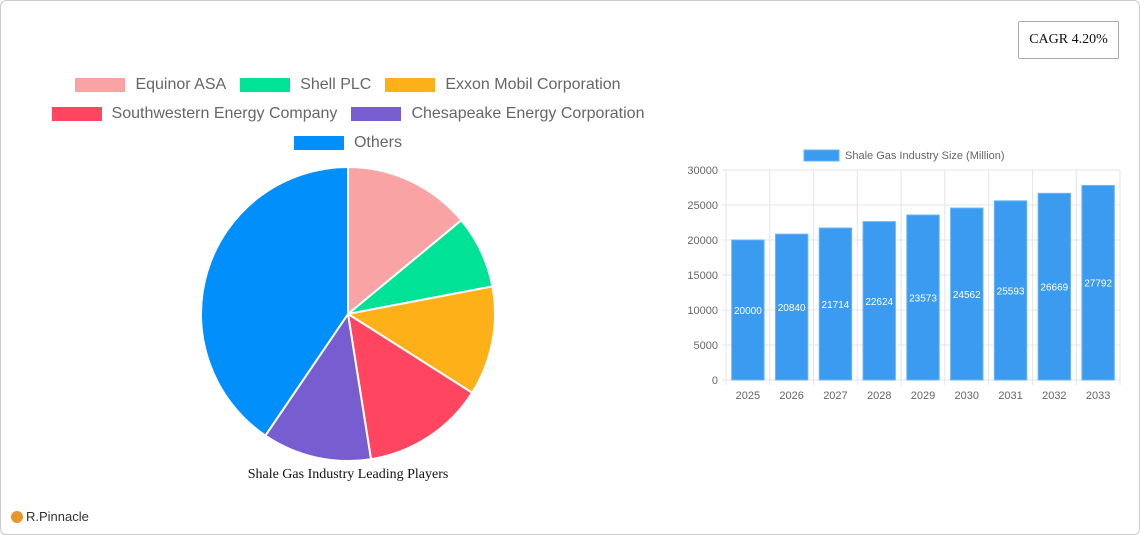  I want to click on brand-logo: R.Pinnacle, so click(50, 516).